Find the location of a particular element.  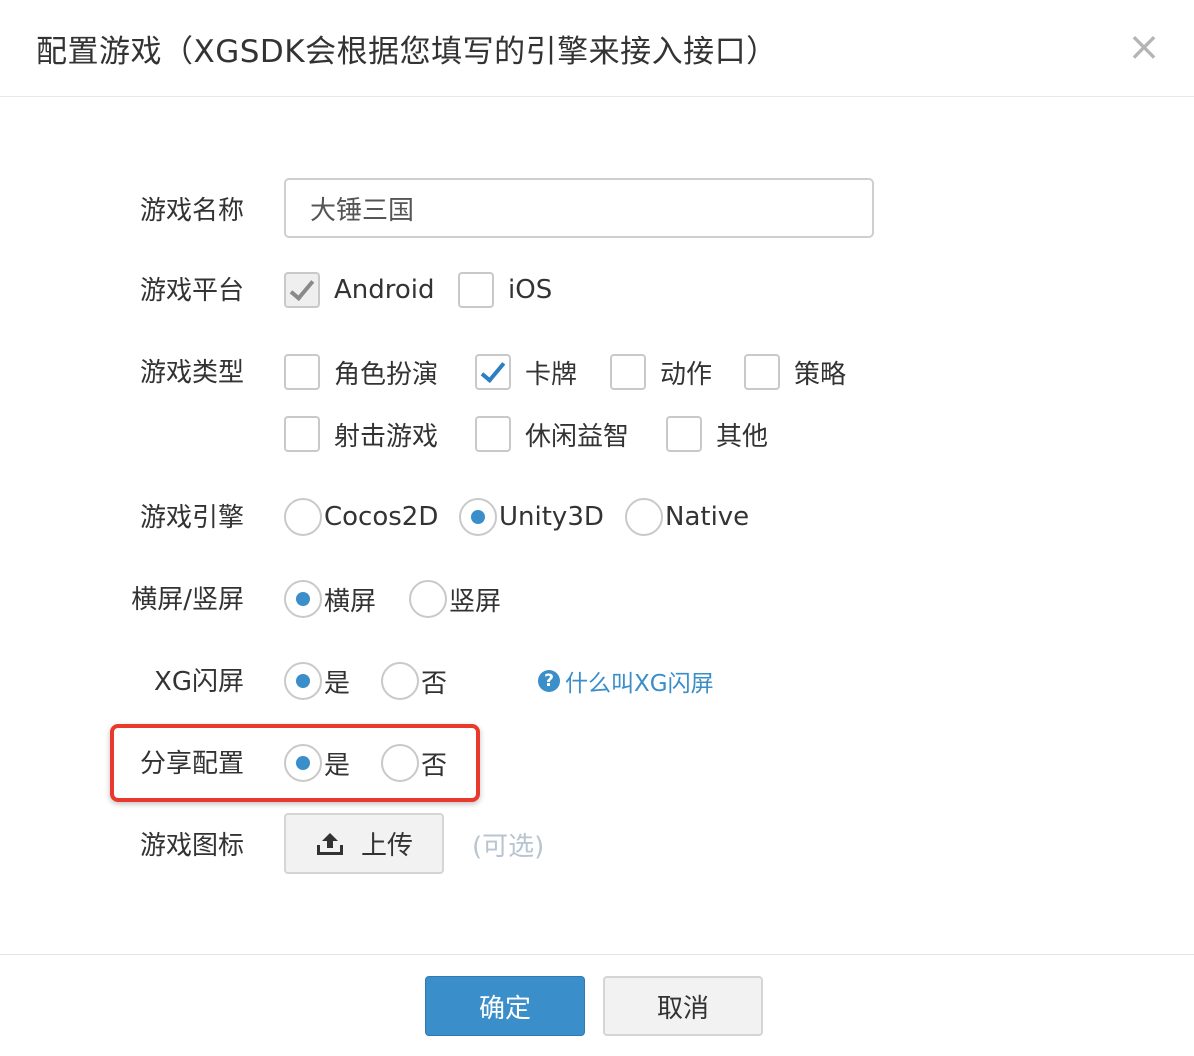

orientation-option-landscape: 横屏 is located at coordinates (330, 599).